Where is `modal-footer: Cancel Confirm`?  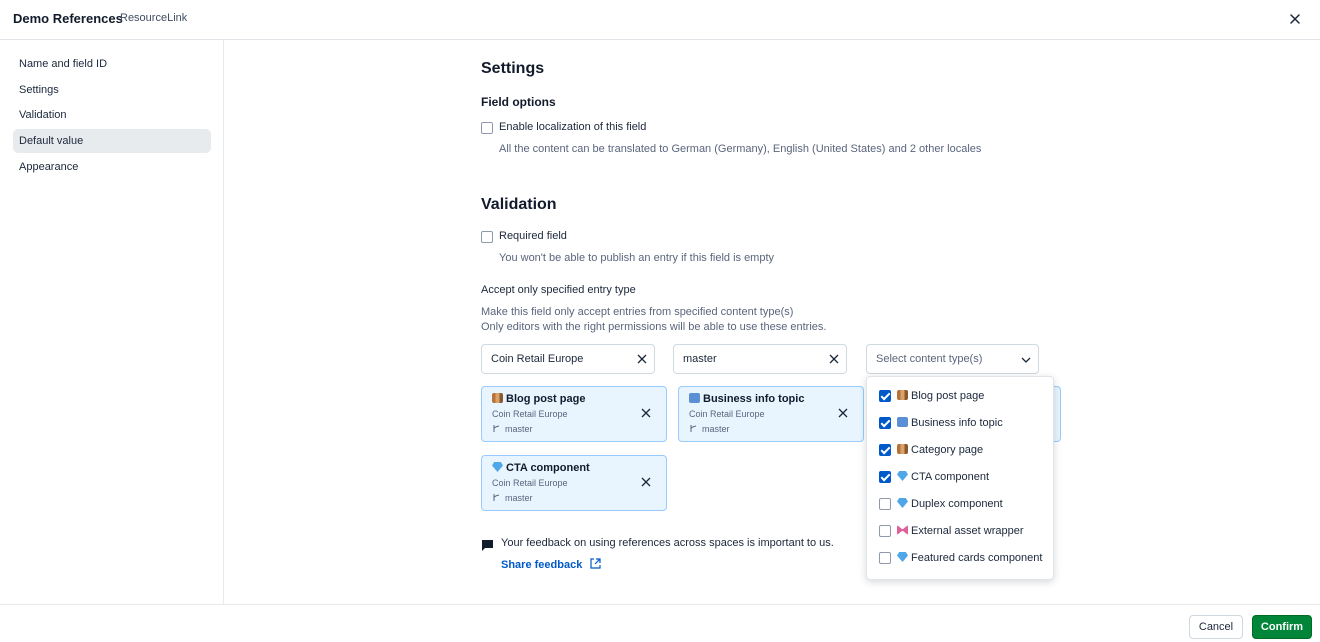 modal-footer: Cancel Confirm is located at coordinates (660, 623).